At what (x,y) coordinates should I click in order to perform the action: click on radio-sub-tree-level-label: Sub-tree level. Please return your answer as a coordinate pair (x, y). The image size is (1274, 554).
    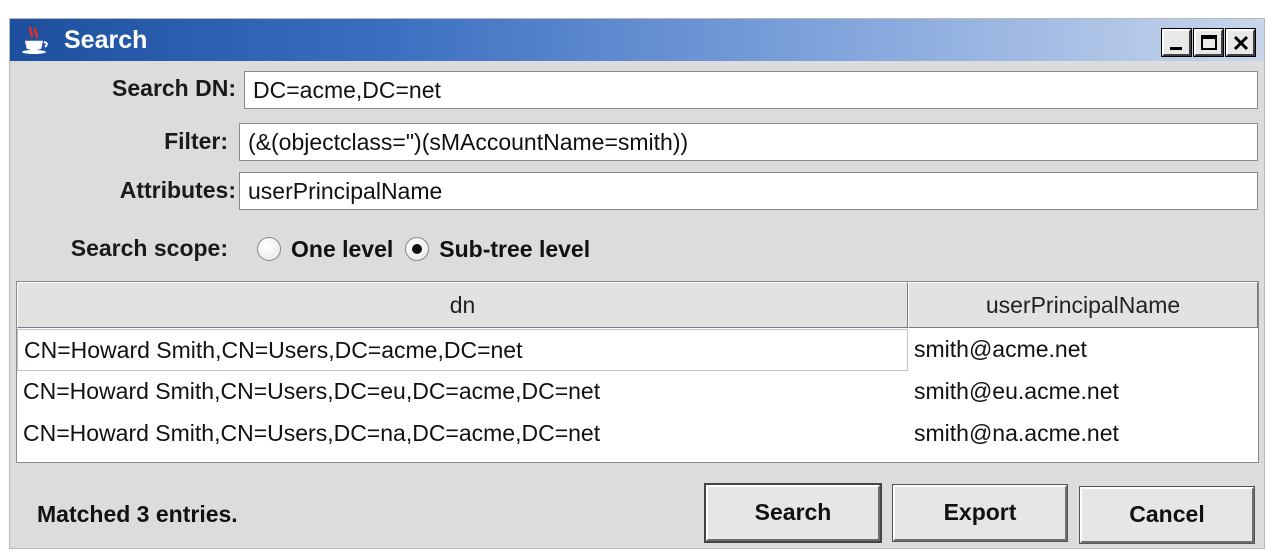
    Looking at the image, I should click on (514, 249).